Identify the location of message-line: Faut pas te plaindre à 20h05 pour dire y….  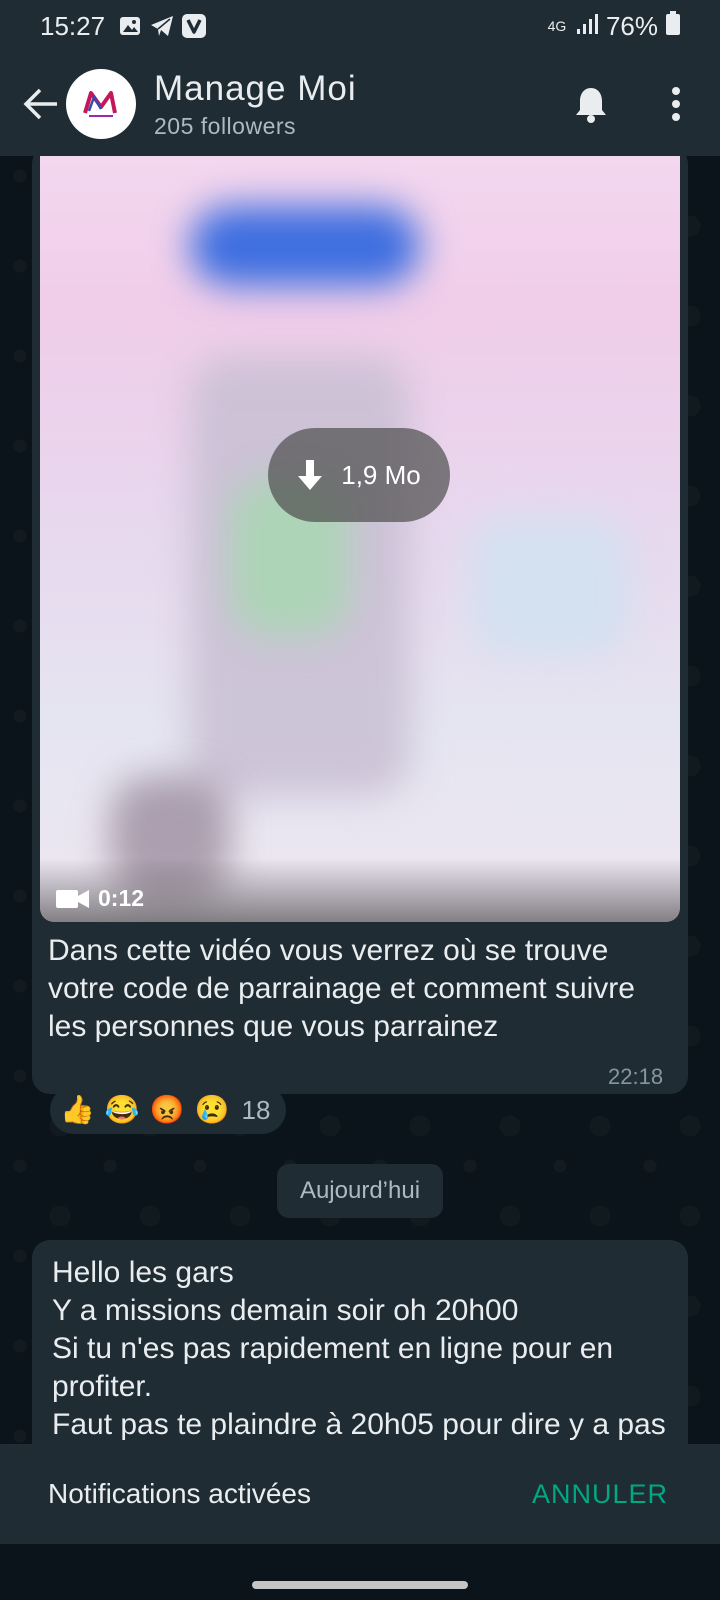
(359, 1424).